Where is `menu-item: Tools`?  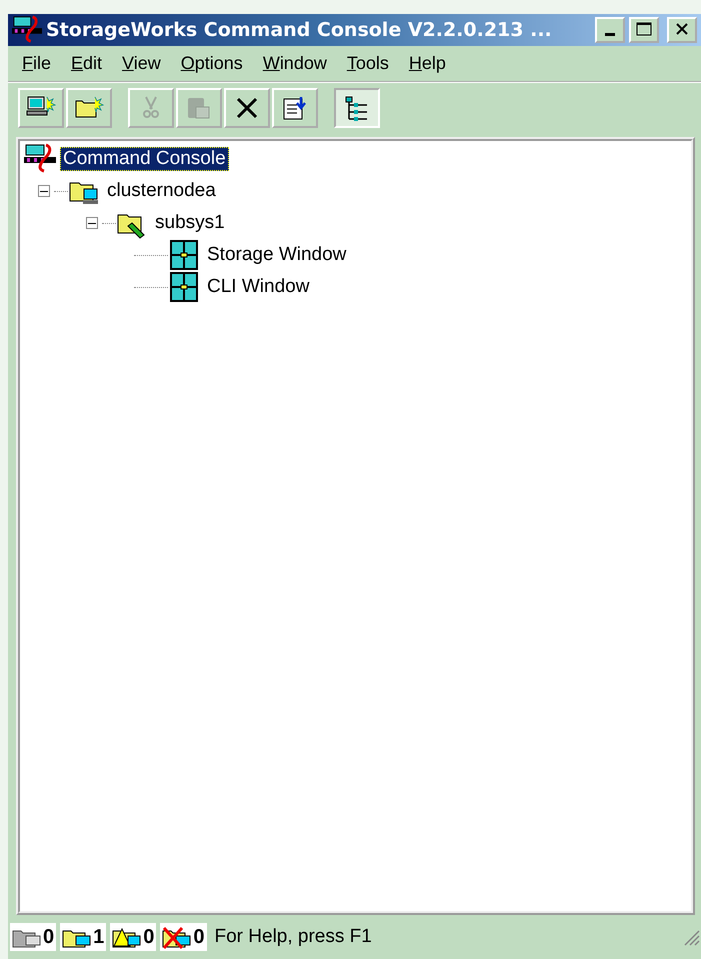 menu-item: Tools is located at coordinates (367, 63).